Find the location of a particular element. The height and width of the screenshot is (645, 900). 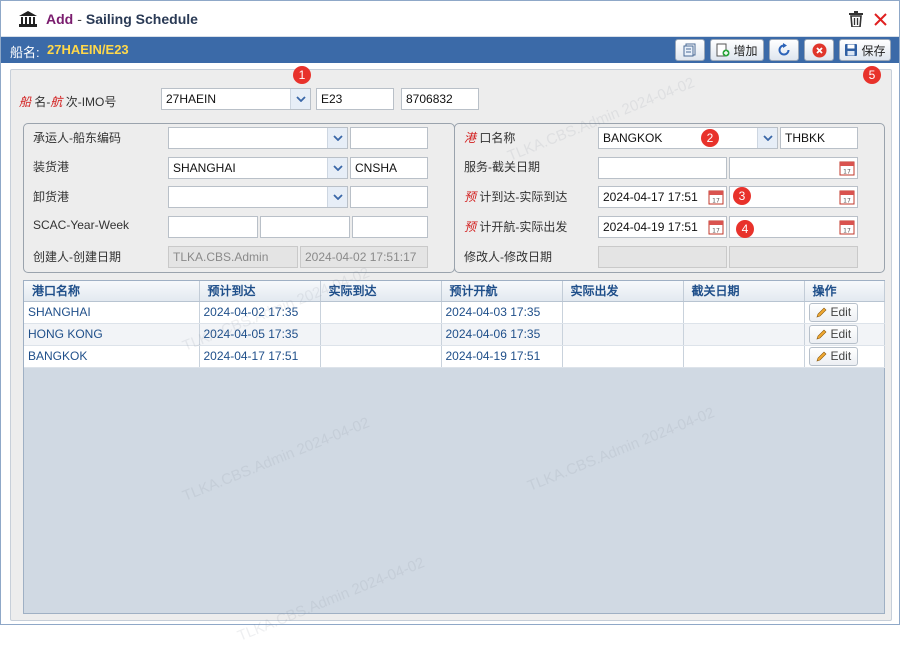

week-input is located at coordinates (390, 227).